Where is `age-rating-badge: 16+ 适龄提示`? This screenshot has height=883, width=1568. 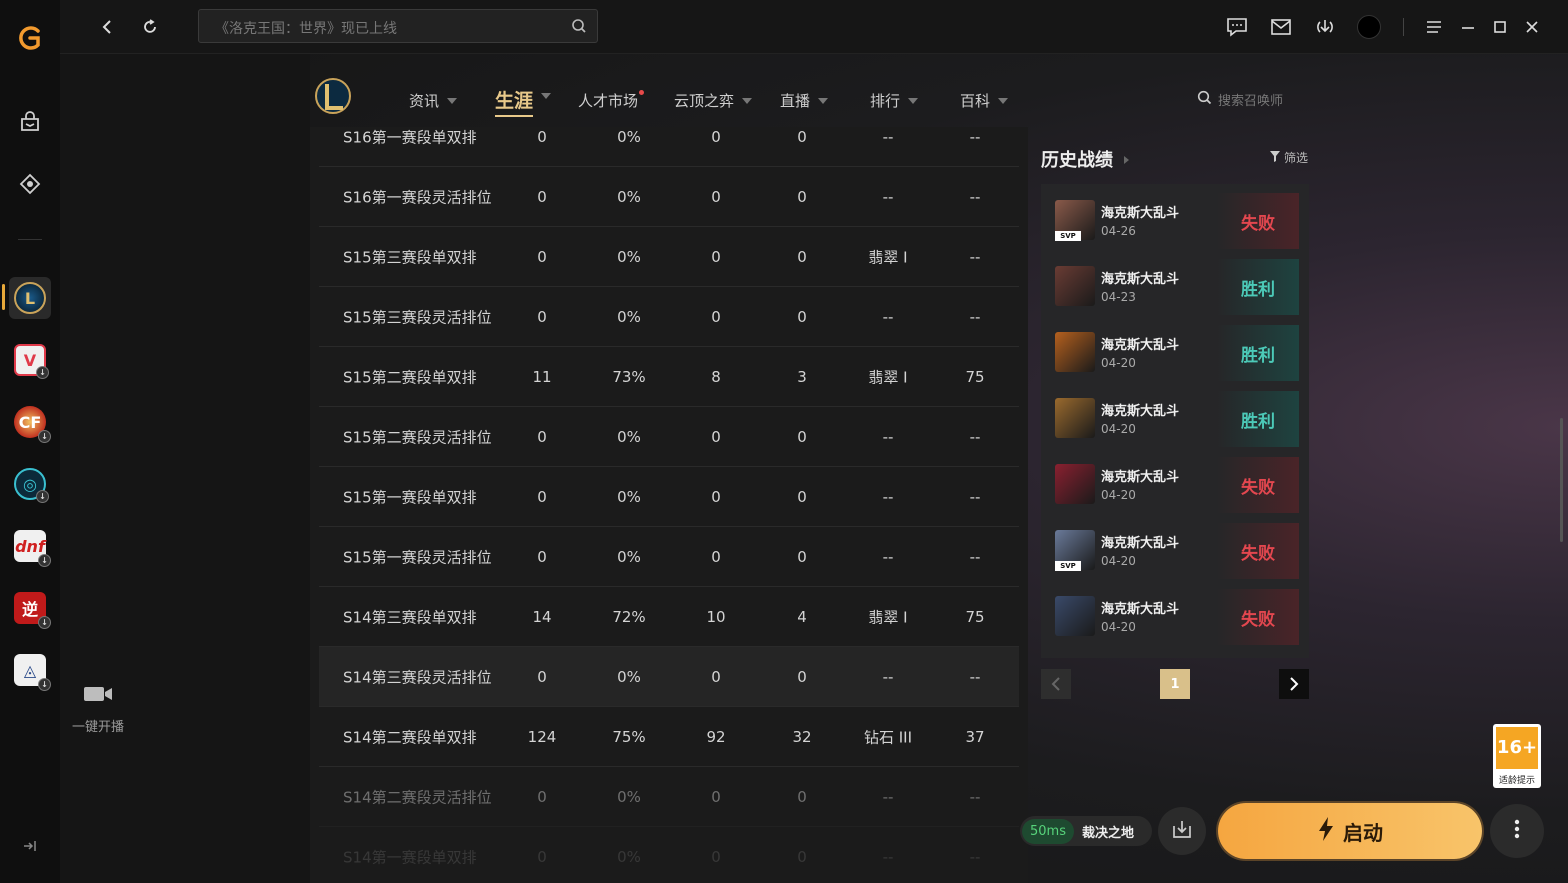 age-rating-badge: 16+ 适龄提示 is located at coordinates (1517, 756).